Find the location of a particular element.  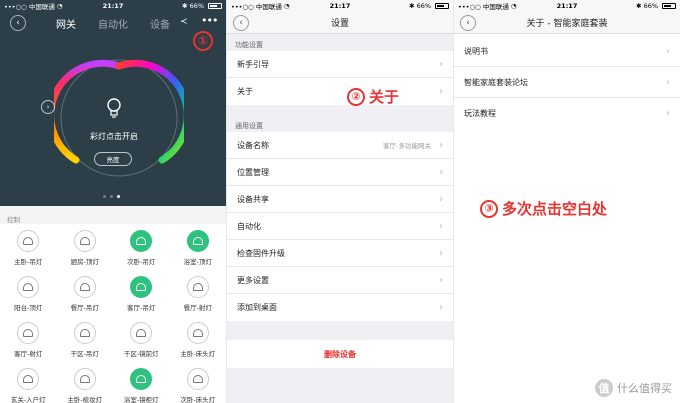

about-row: 说明书 › is located at coordinates (567, 51).